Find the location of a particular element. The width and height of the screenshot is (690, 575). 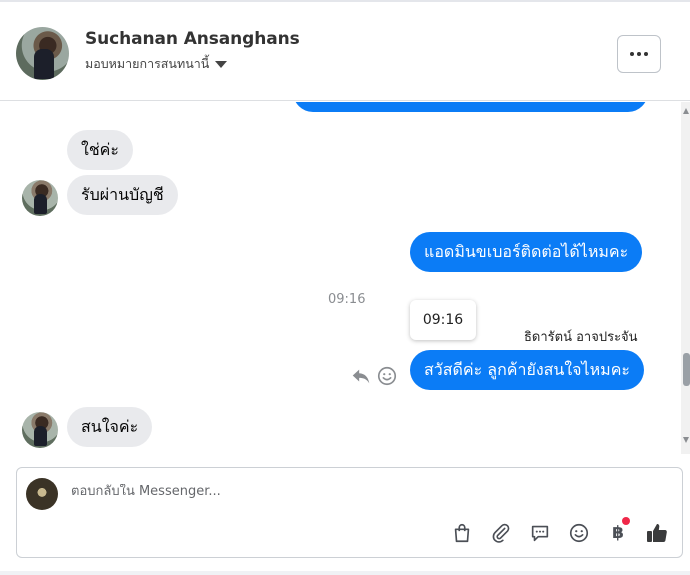

scroll-up-arrow is located at coordinates (686, 111).